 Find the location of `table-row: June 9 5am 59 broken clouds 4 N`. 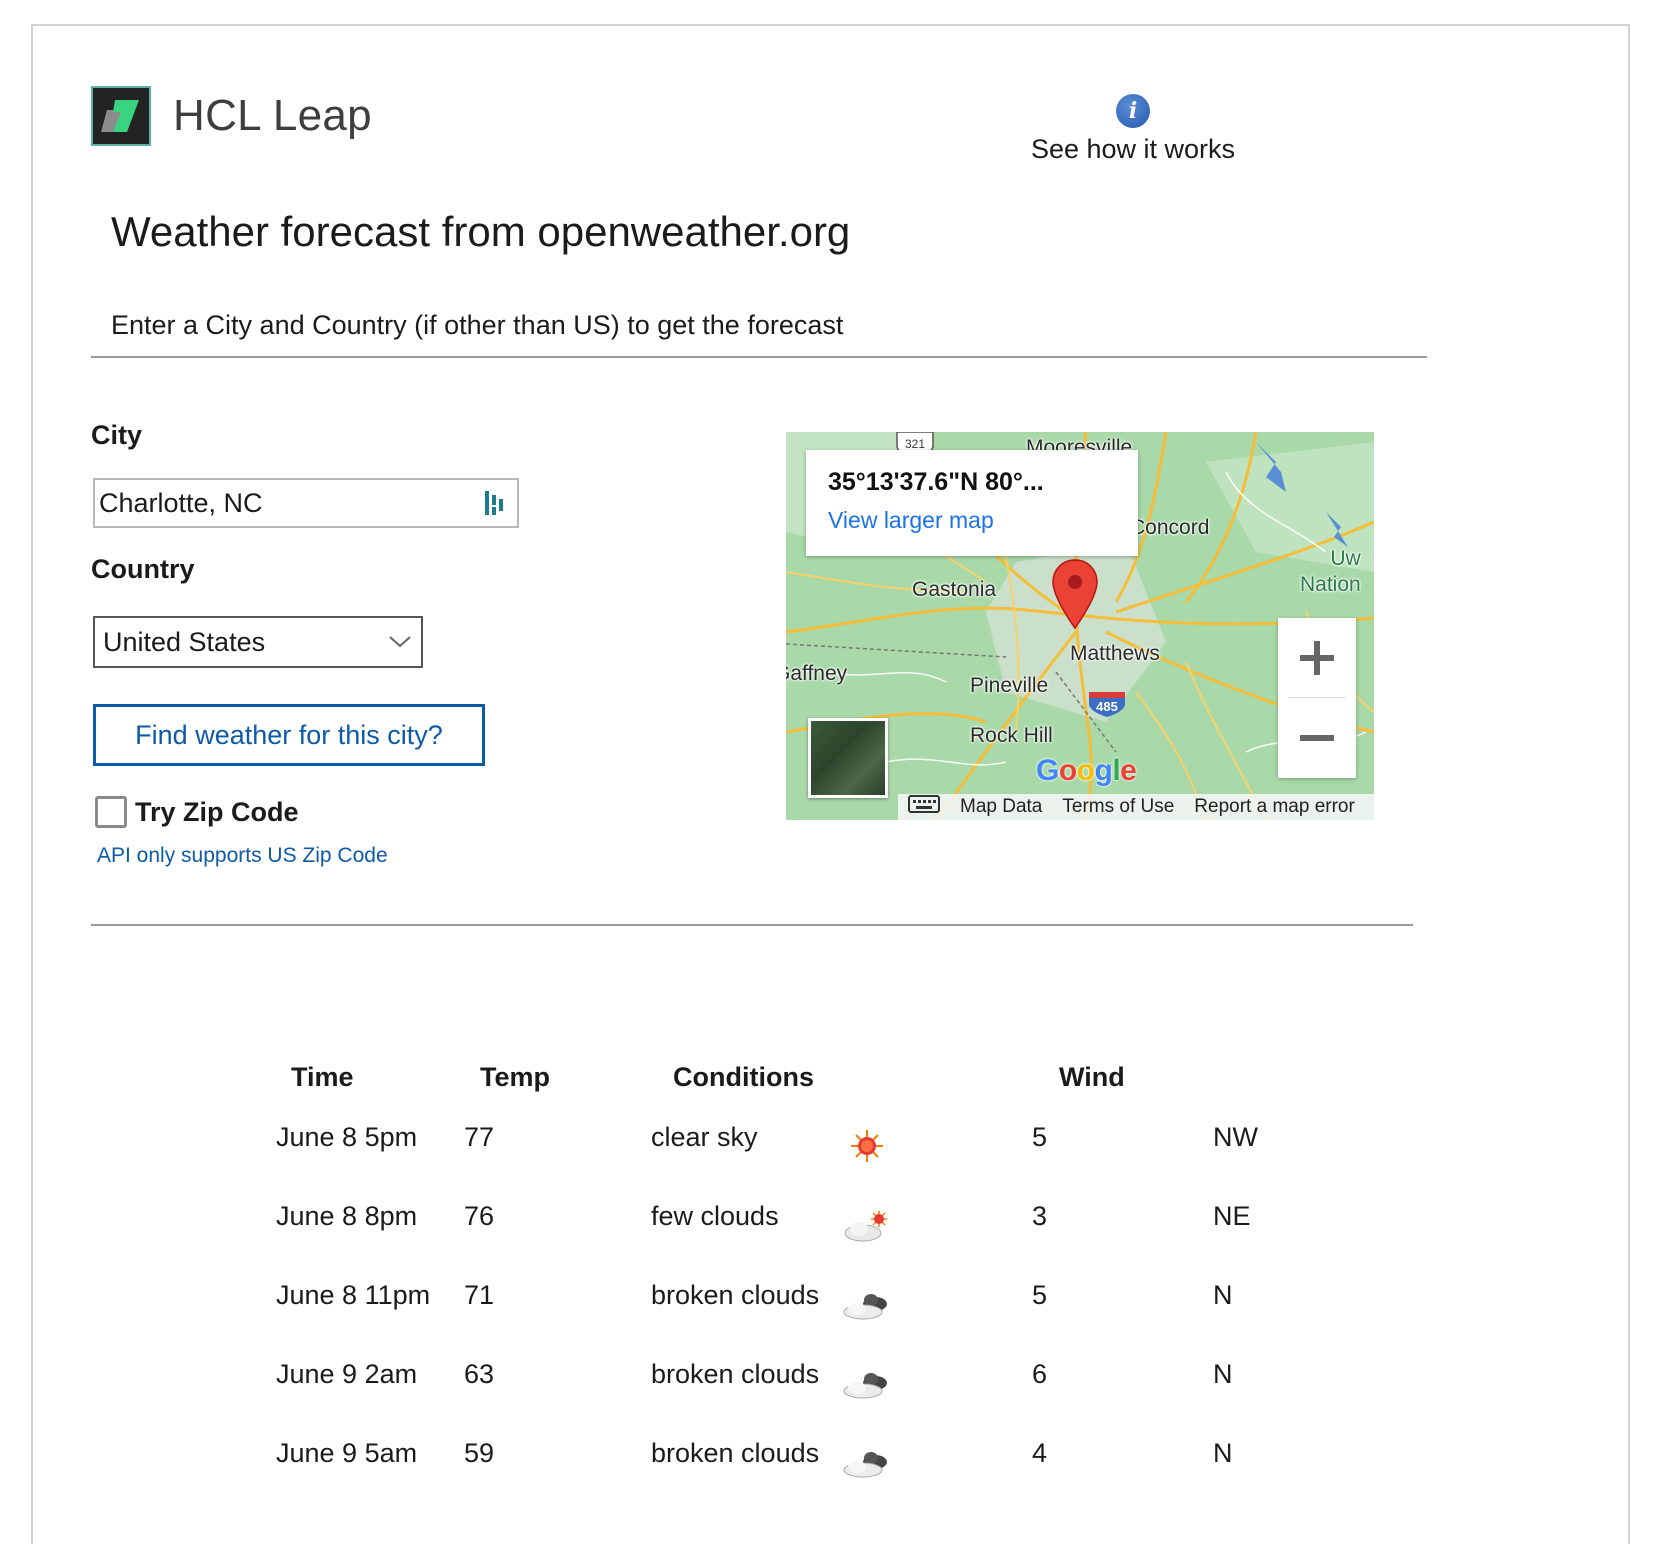

table-row: June 9 5am 59 broken clouds 4 N is located at coordinates (830, 1463).